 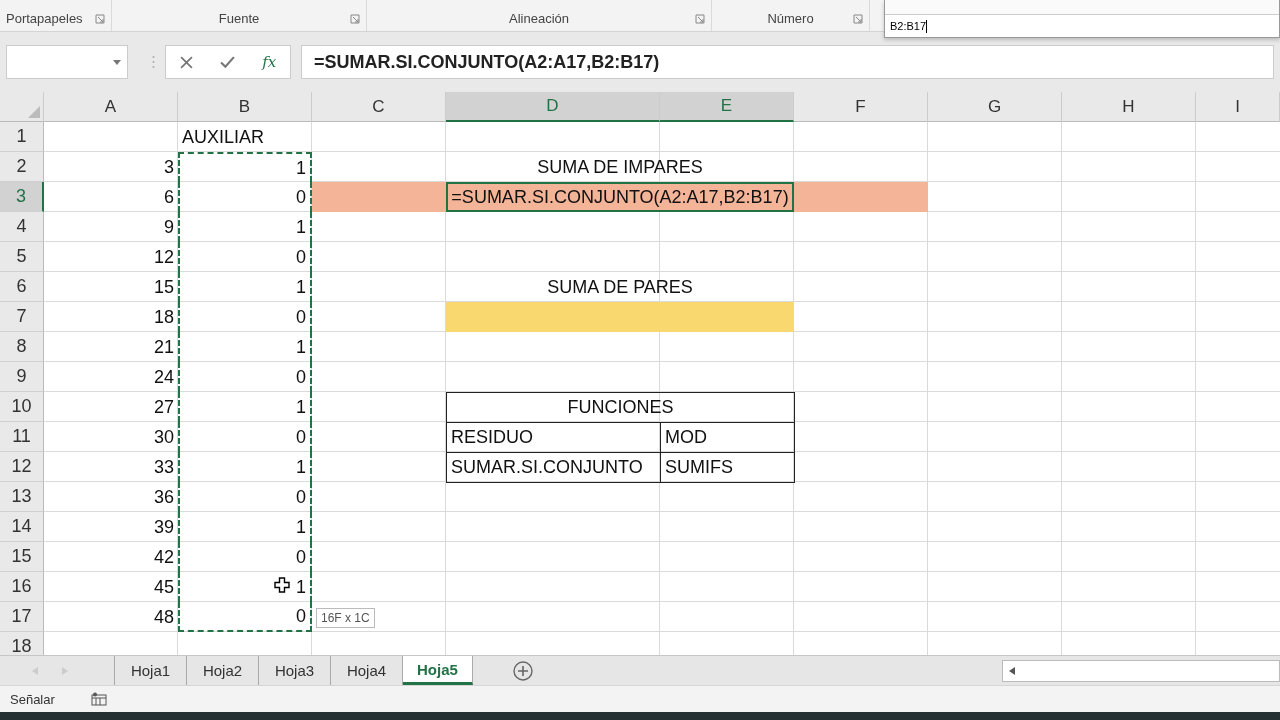 I want to click on sheet-tab: Hoja5, so click(x=438, y=670).